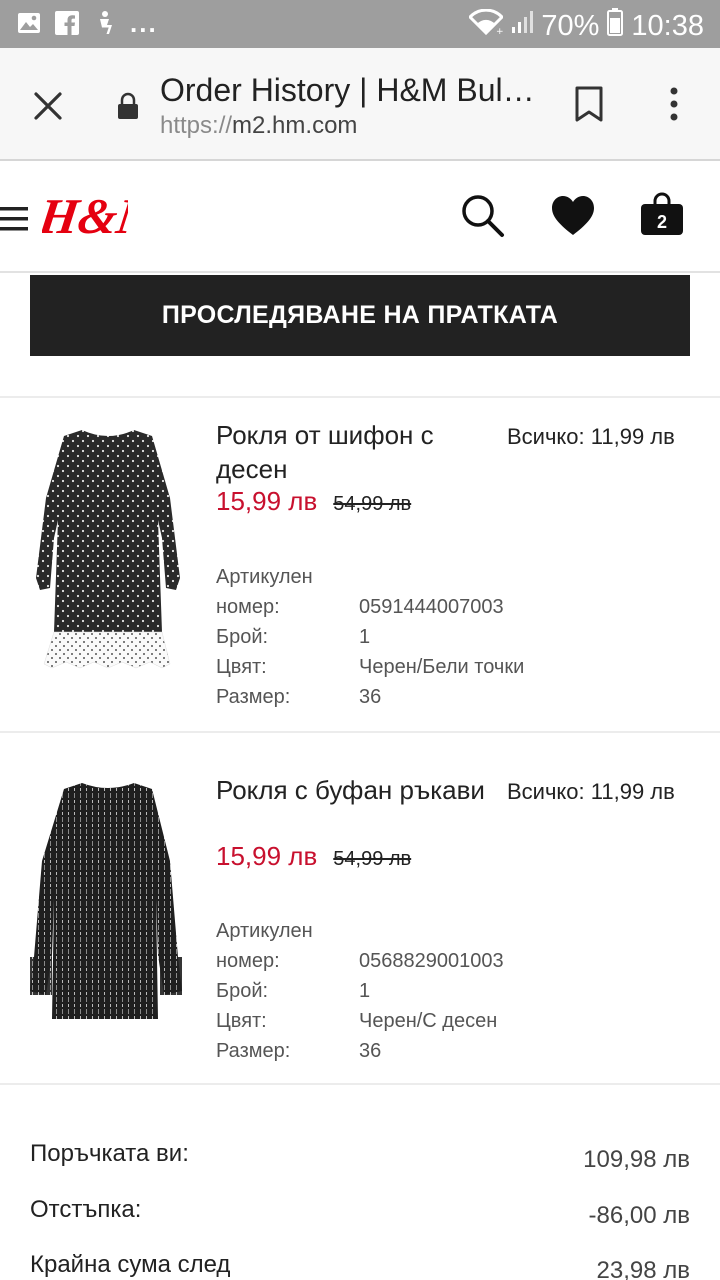 This screenshot has height=1280, width=720. I want to click on article-number: 0591444007003, so click(431, 607).